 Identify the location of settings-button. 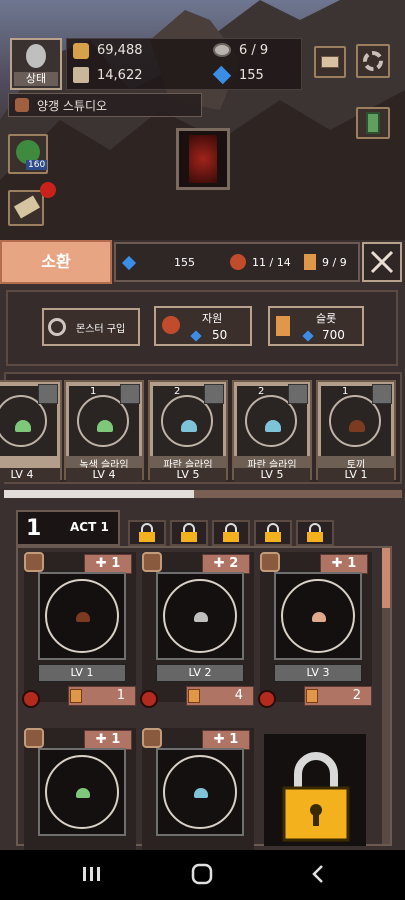
(373, 61).